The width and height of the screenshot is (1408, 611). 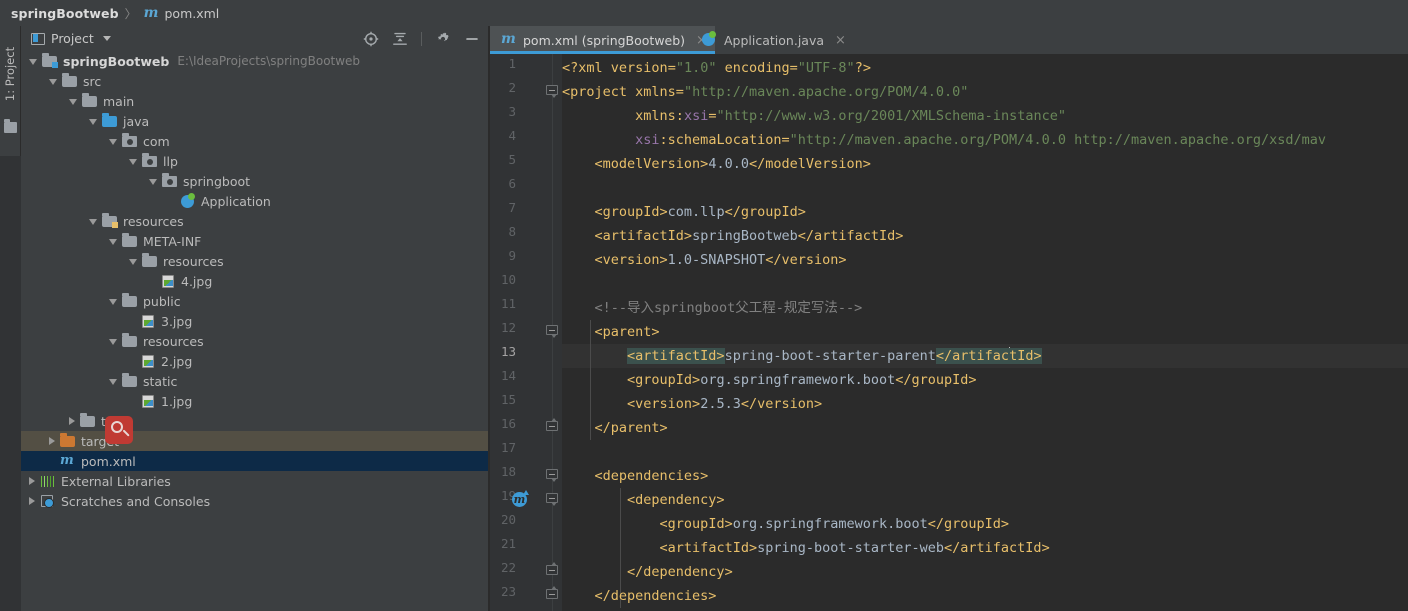 I want to click on tree-row-scratches-and-consoles: Scratches and Consoles, so click(x=254, y=501).